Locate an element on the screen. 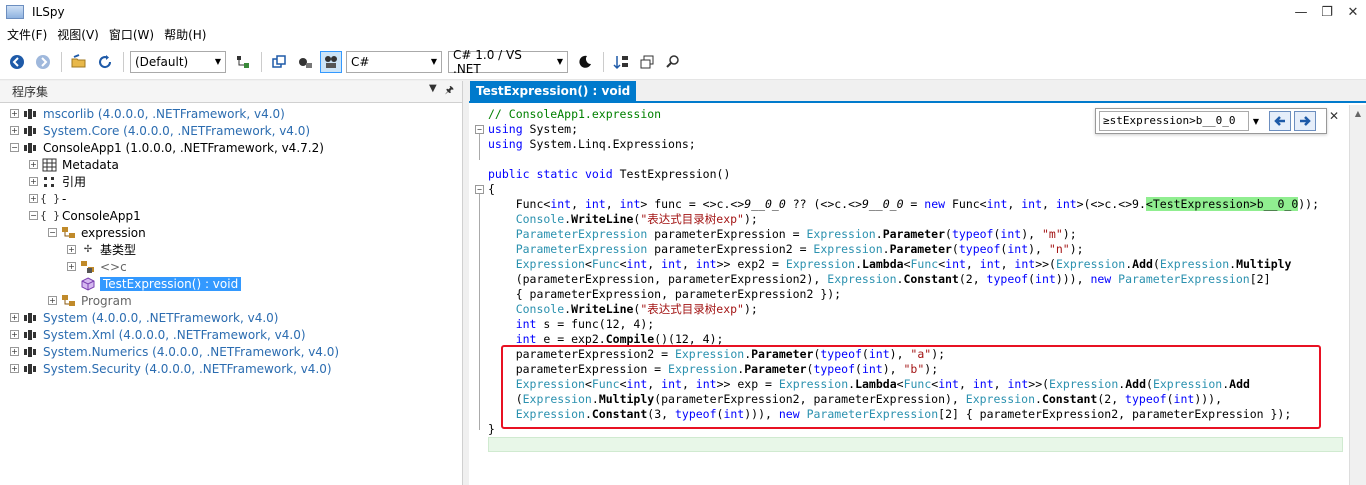 This screenshot has width=1366, height=485. code-token: >(<>c.<>9. is located at coordinates (1111, 204).